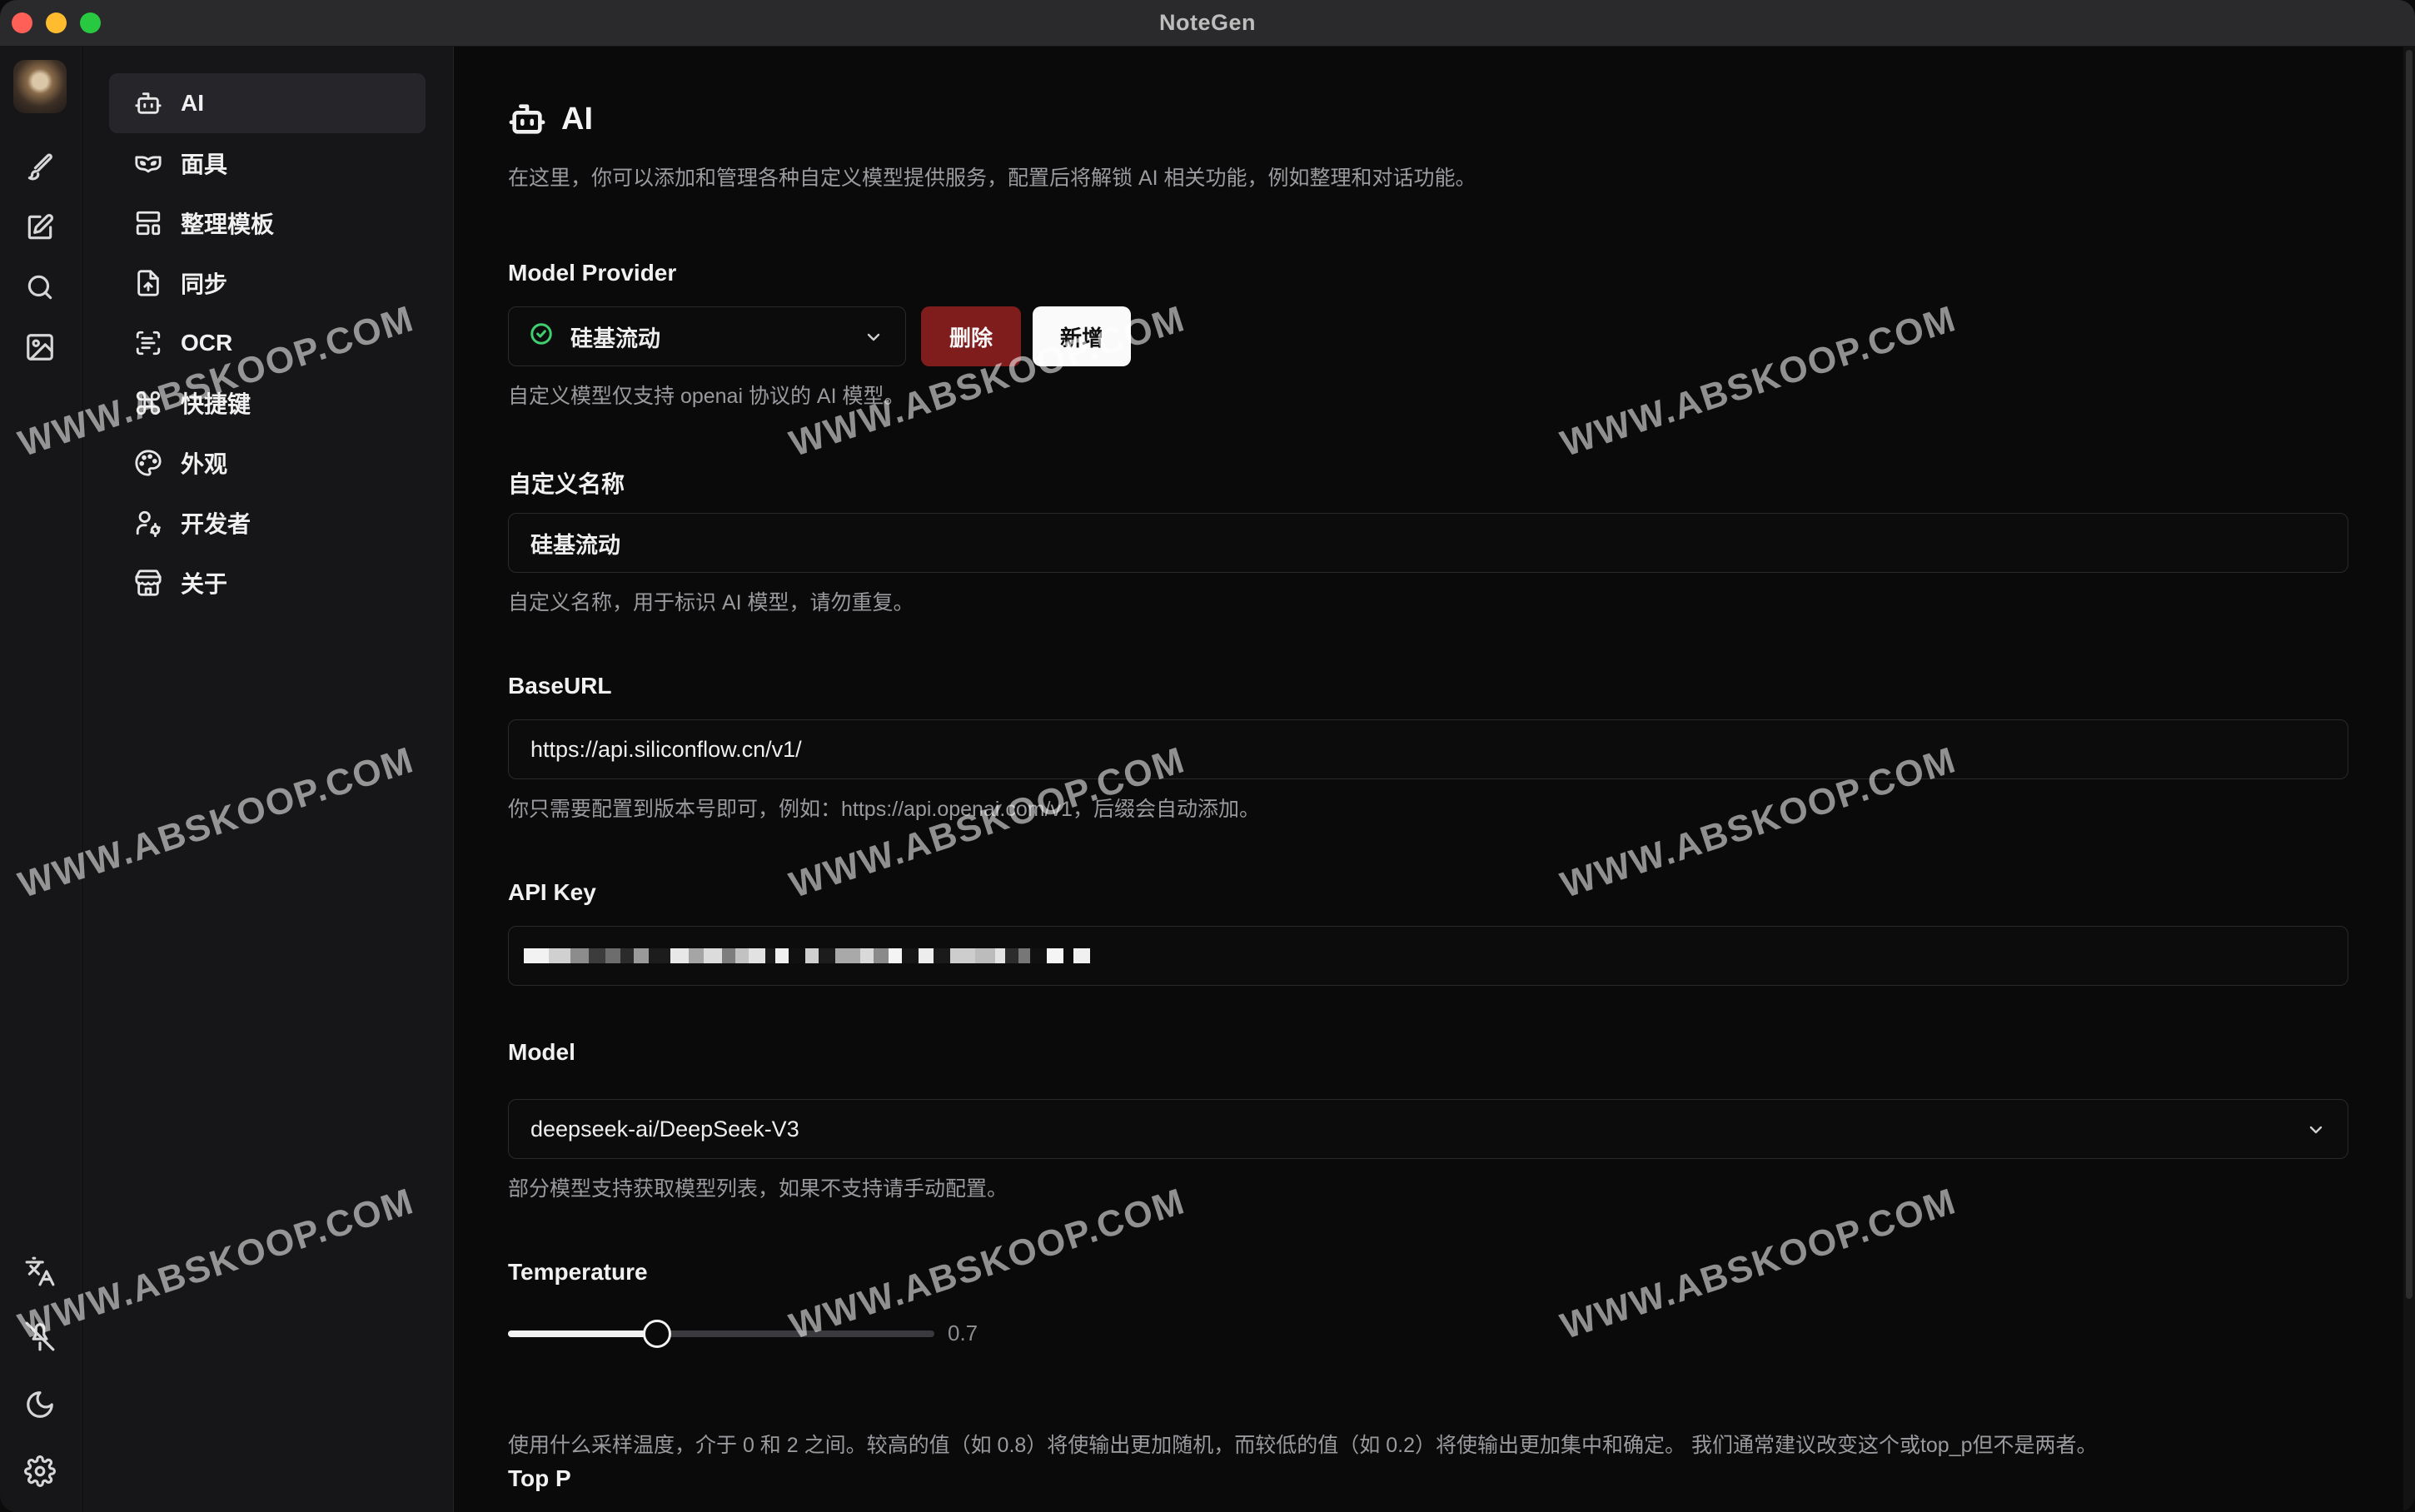 This screenshot has width=2415, height=1512. Describe the element at coordinates (267, 103) in the screenshot. I see `nav-item-ai: AI` at that location.